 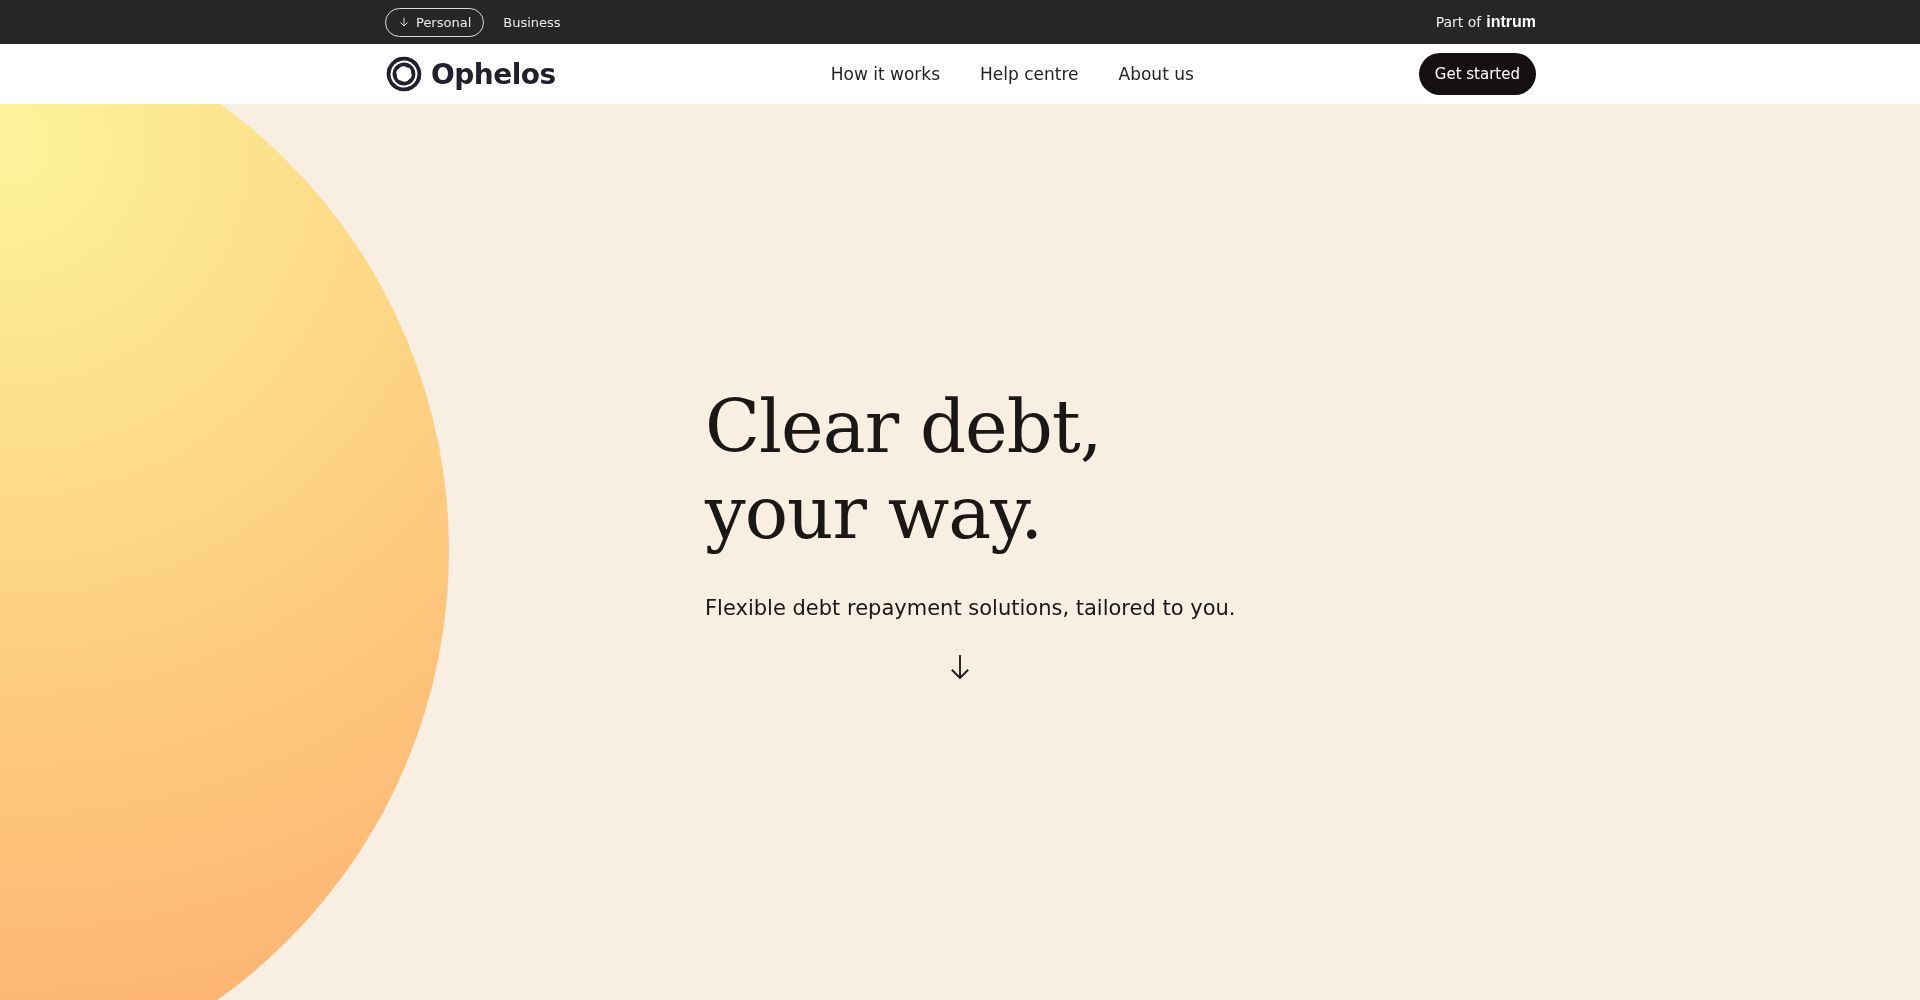 I want to click on part-of-label: Part of, so click(x=1458, y=22).